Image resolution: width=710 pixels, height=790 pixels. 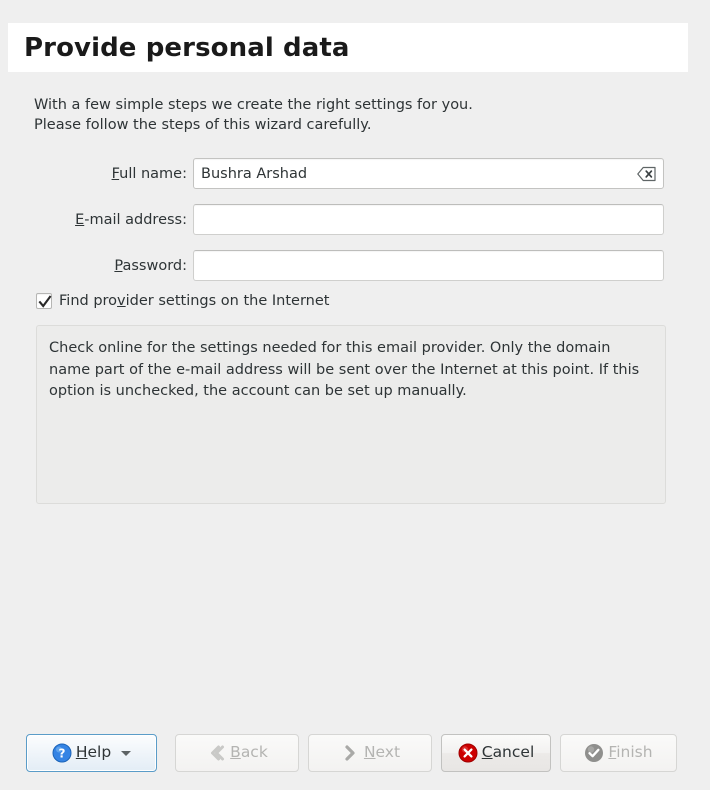 What do you see at coordinates (154, 265) in the screenshot?
I see `label-text: assword:` at bounding box center [154, 265].